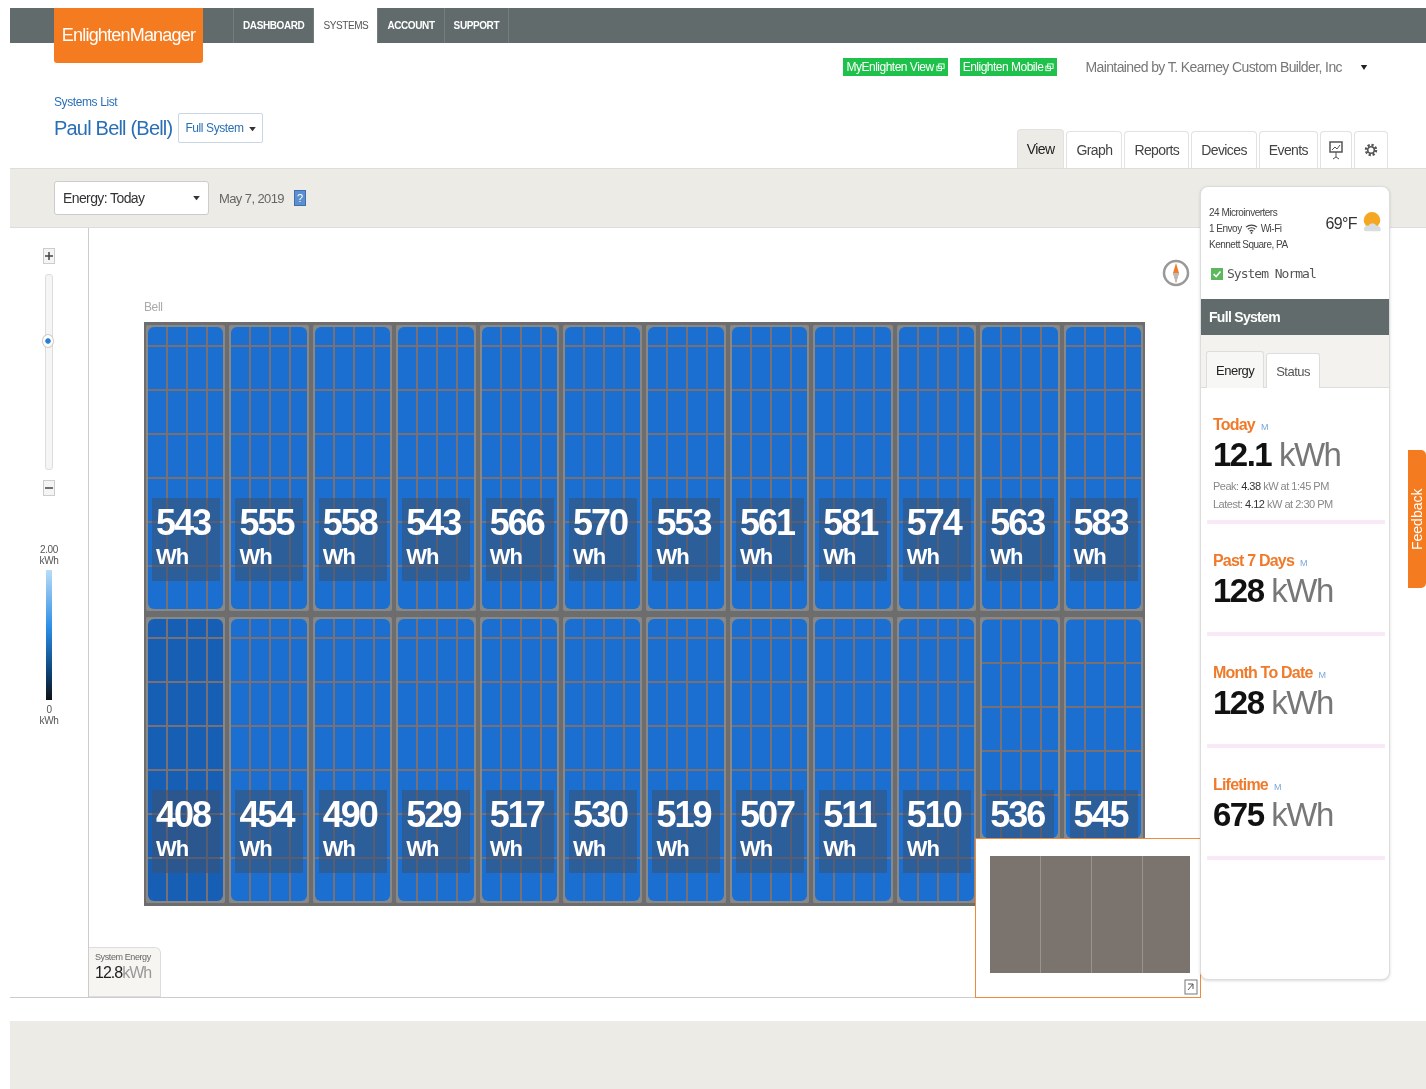  What do you see at coordinates (186, 760) in the screenshot?
I see `solar-panel: 408 Wh` at bounding box center [186, 760].